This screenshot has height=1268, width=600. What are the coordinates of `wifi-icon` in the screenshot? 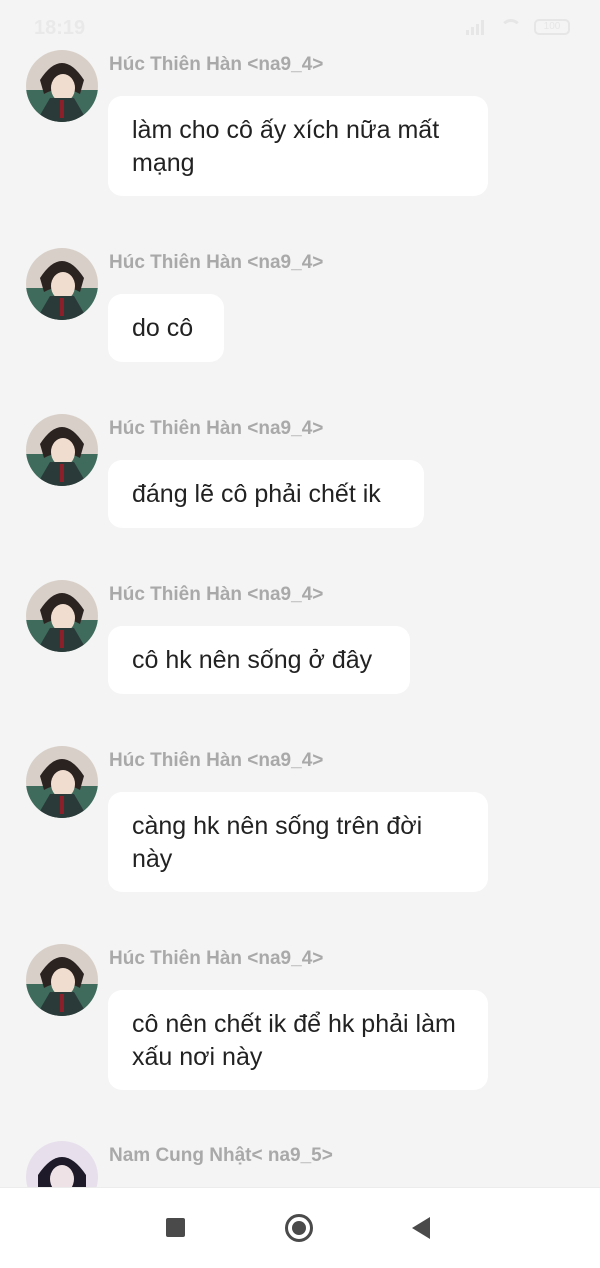 It's located at (511, 27).